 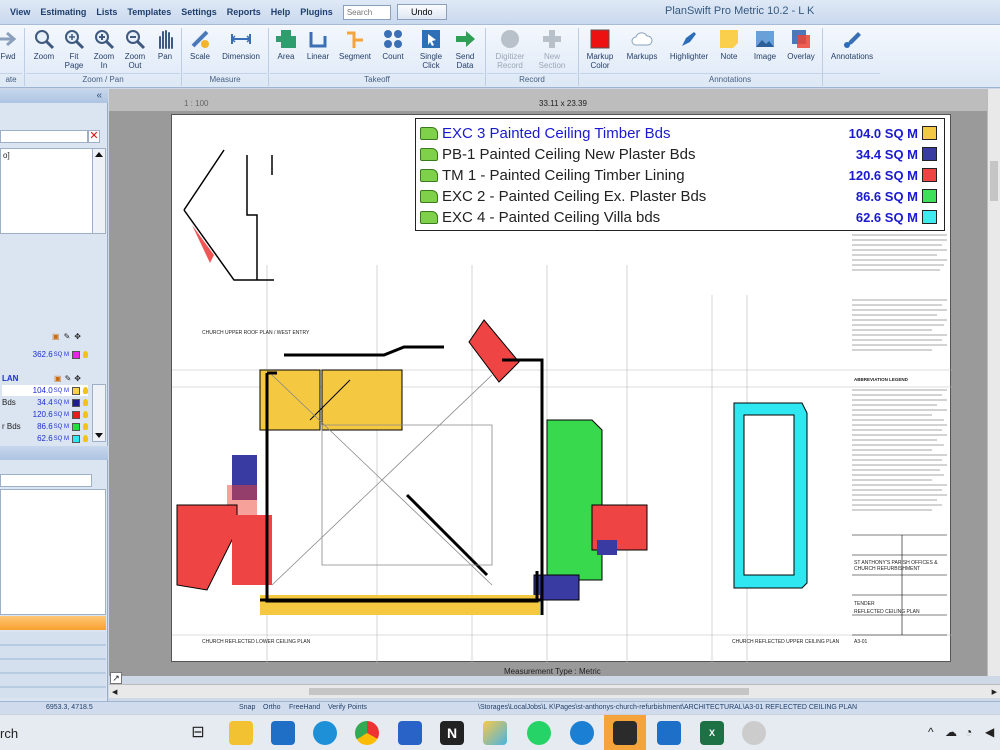 What do you see at coordinates (53, 665) in the screenshot?
I see `nav-tabs` at bounding box center [53, 665].